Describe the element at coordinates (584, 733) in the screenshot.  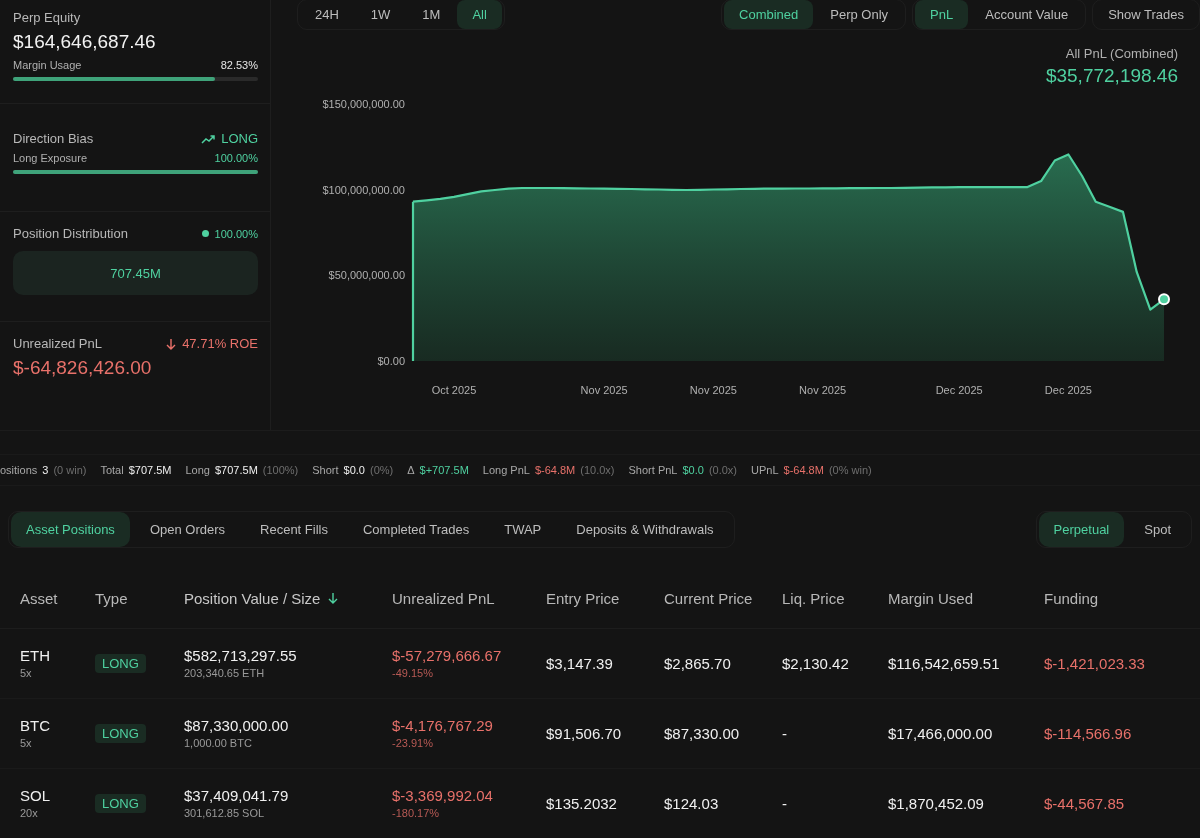
I see `entry-price: $91,506.70` at that location.